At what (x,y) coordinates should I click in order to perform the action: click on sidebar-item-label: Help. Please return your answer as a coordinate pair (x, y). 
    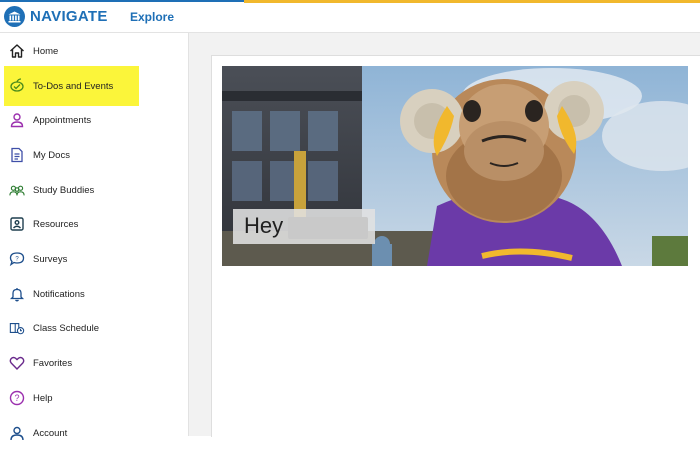
    Looking at the image, I should click on (43, 398).